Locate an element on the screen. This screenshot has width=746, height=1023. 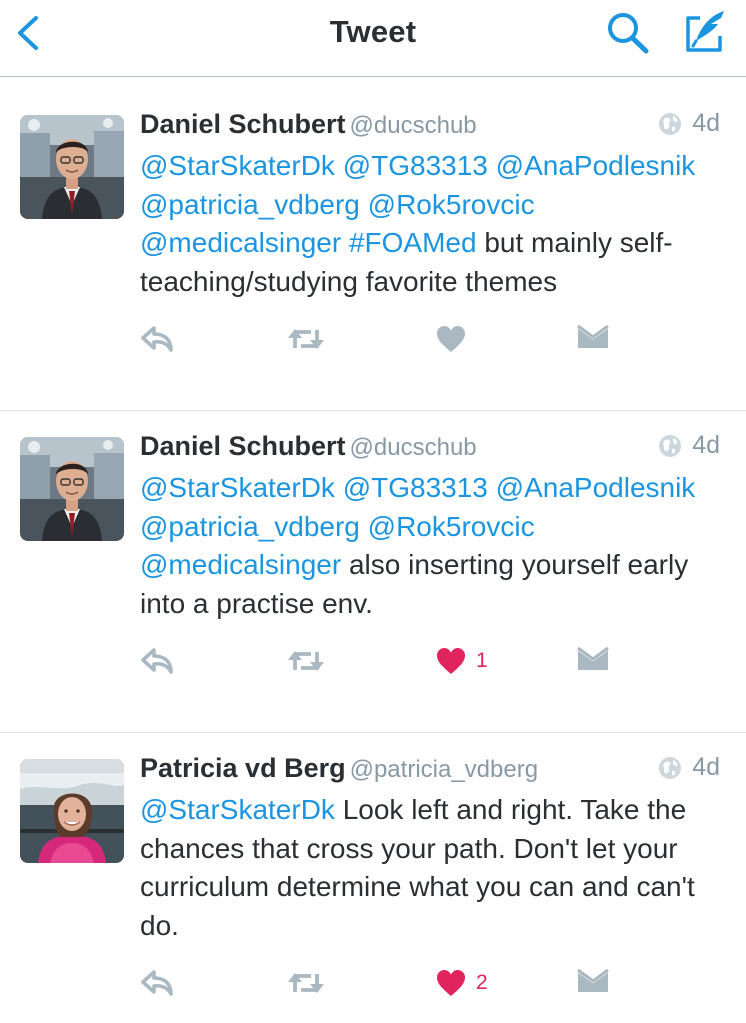
hashtag-link: #FOAMed is located at coordinates (413, 242).